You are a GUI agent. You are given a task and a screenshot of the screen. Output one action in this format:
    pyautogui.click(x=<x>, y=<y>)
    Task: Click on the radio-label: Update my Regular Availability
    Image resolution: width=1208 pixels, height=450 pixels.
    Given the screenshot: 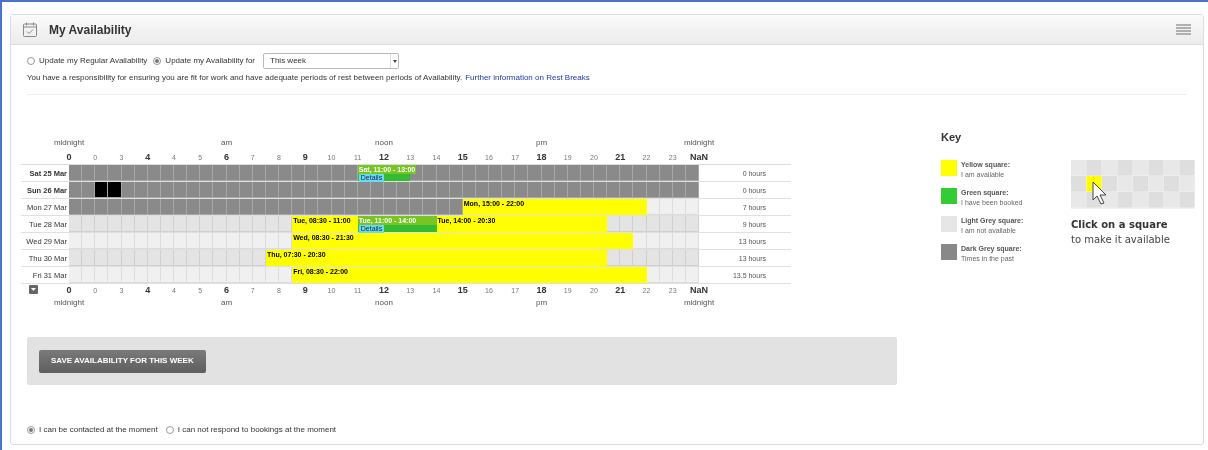 What is the action you would take?
    pyautogui.click(x=93, y=61)
    